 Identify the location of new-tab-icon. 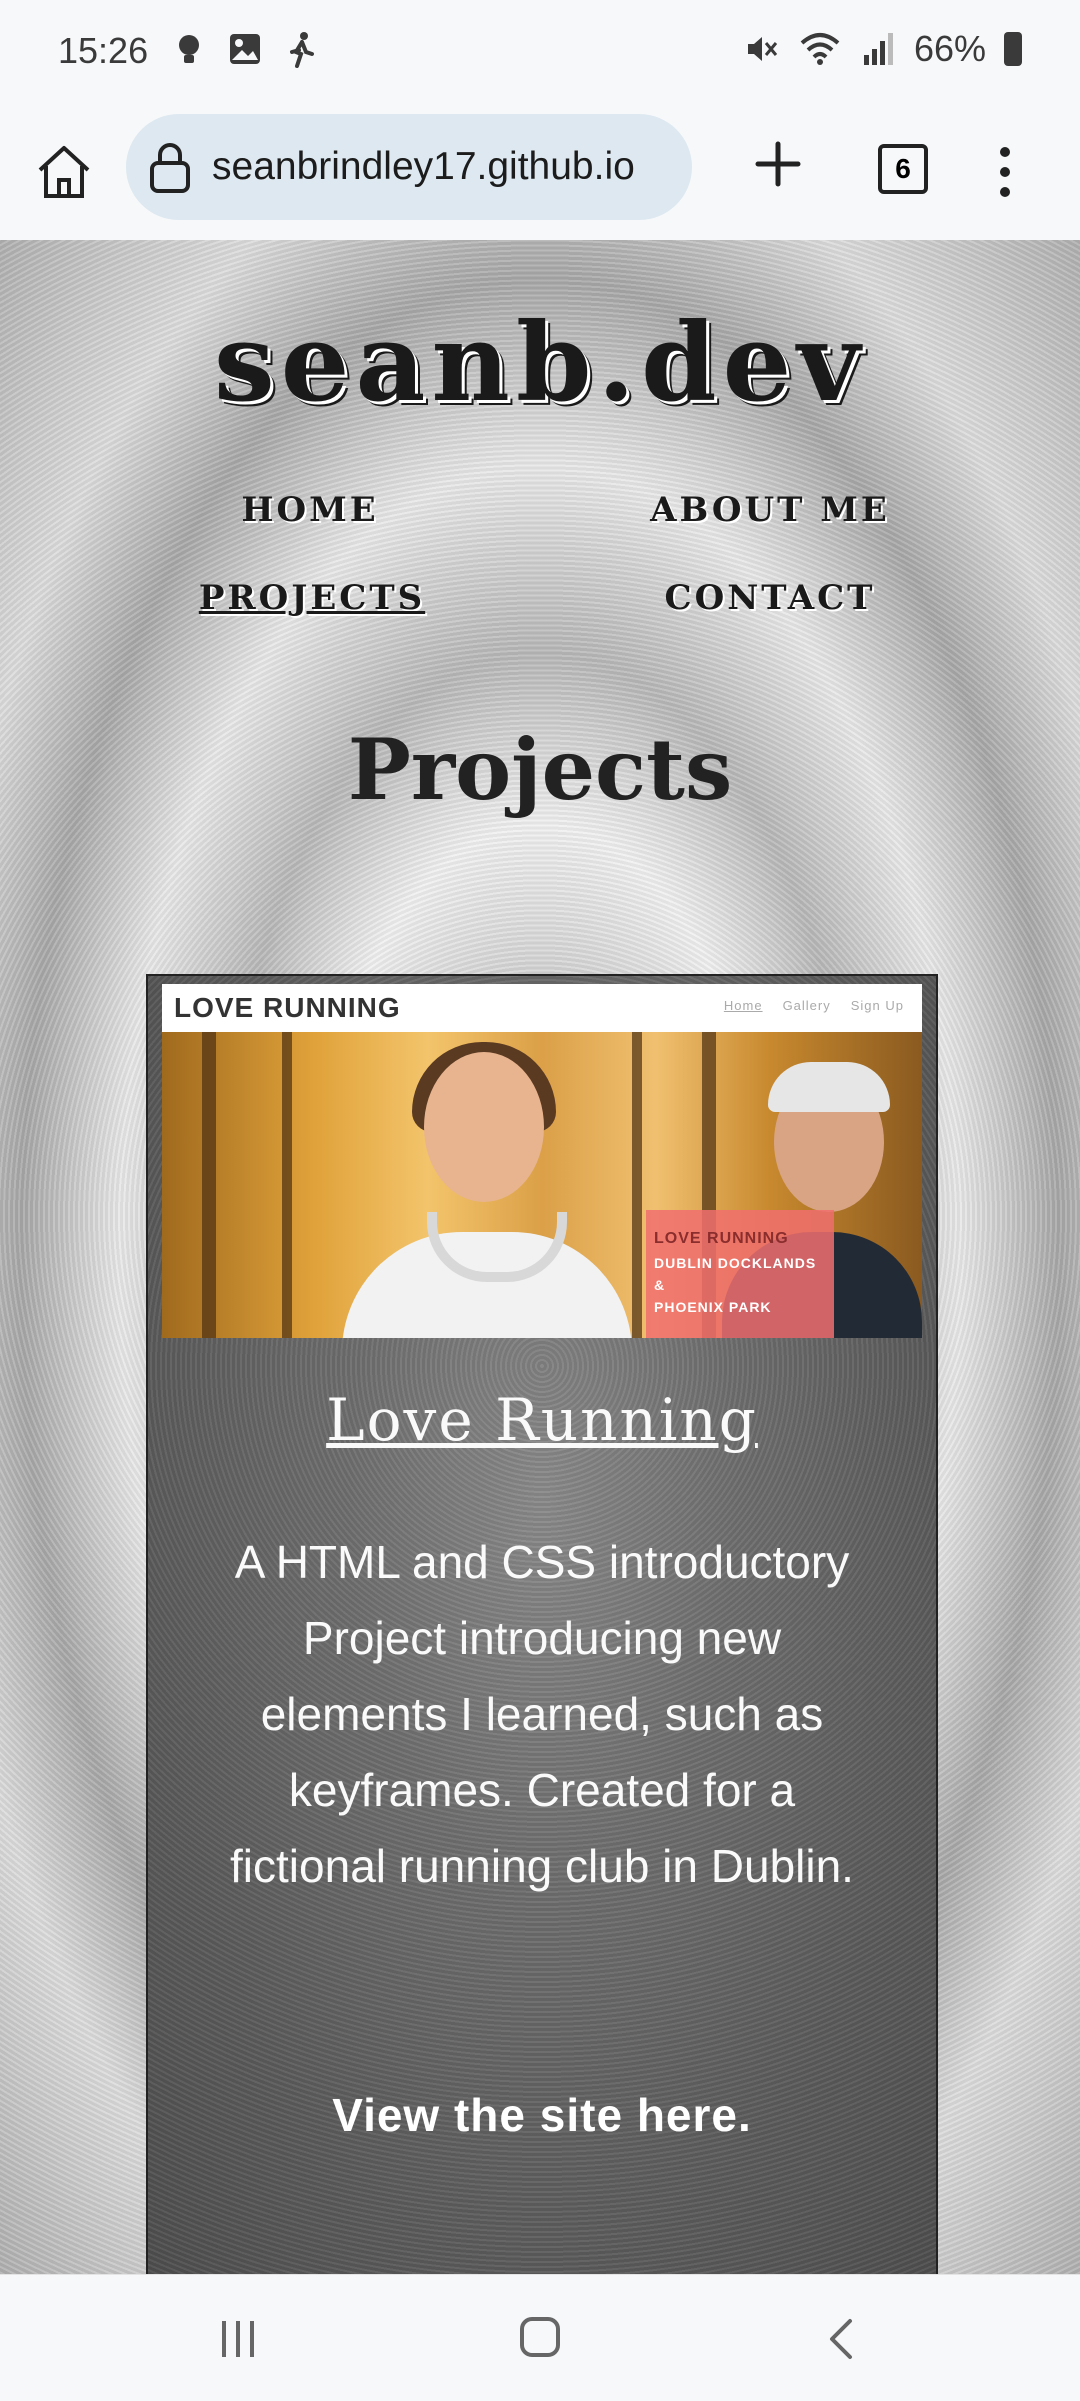
(778, 164).